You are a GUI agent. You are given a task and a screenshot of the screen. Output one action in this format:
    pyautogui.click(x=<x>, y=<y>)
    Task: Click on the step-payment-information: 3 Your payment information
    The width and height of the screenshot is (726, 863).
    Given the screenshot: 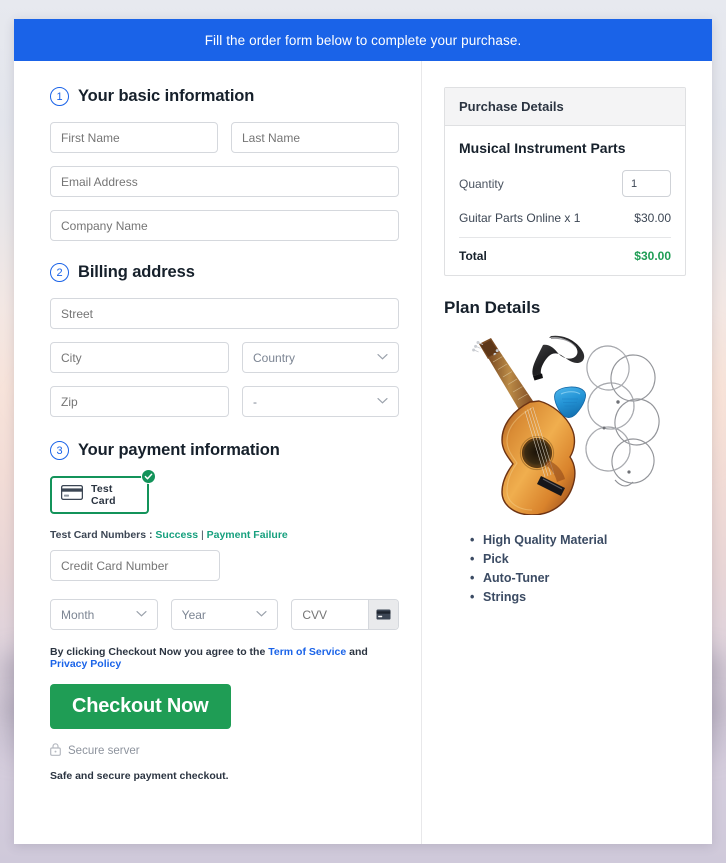 What is the action you would take?
    pyautogui.click(x=224, y=450)
    